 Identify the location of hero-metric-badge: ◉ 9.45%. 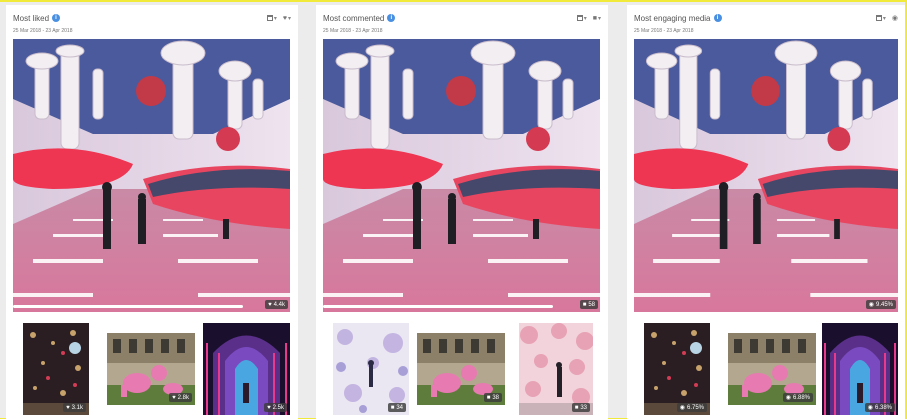
(880, 304).